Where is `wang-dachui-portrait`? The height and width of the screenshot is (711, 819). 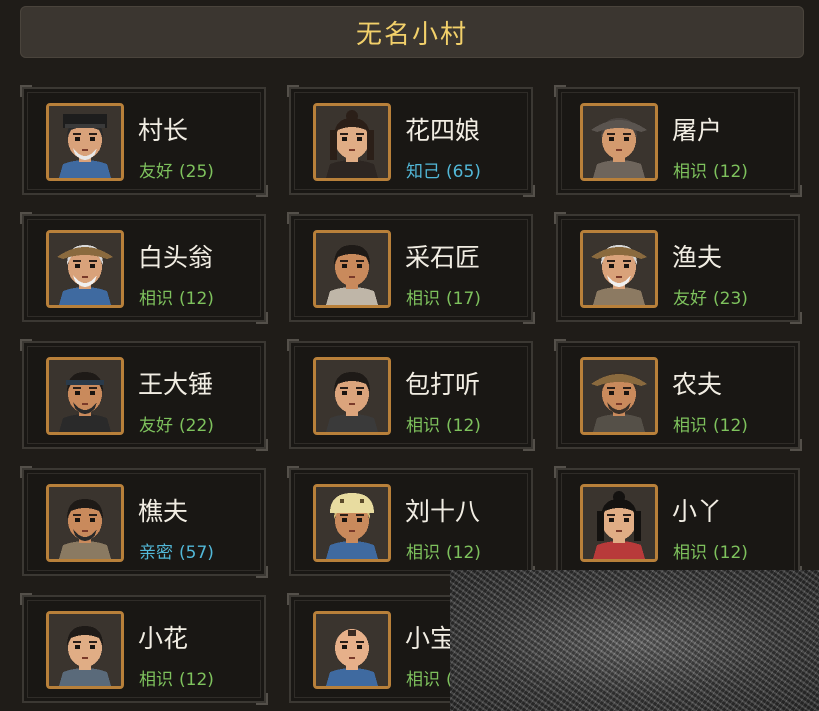
wang-dachui-portrait is located at coordinates (85, 396).